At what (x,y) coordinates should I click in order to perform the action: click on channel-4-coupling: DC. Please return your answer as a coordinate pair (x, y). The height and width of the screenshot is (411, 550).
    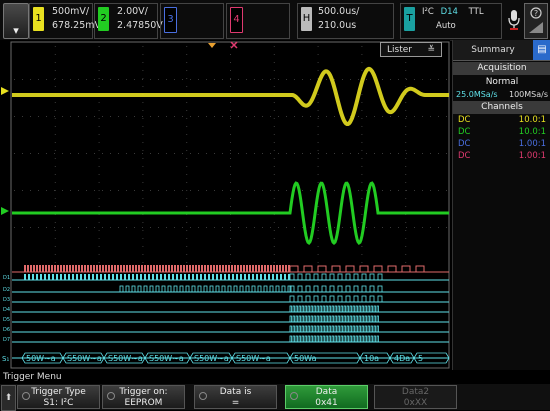
    Looking at the image, I should click on (464, 156).